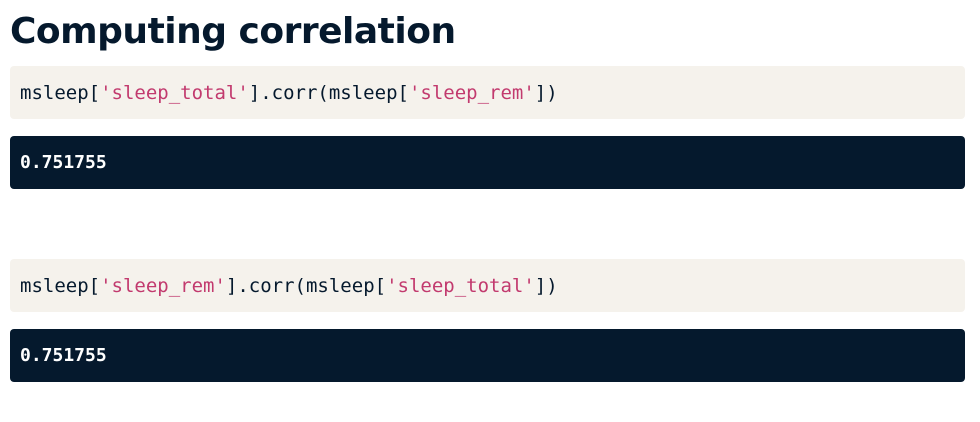  I want to click on output-cell-2: 0.751755, so click(487, 355).